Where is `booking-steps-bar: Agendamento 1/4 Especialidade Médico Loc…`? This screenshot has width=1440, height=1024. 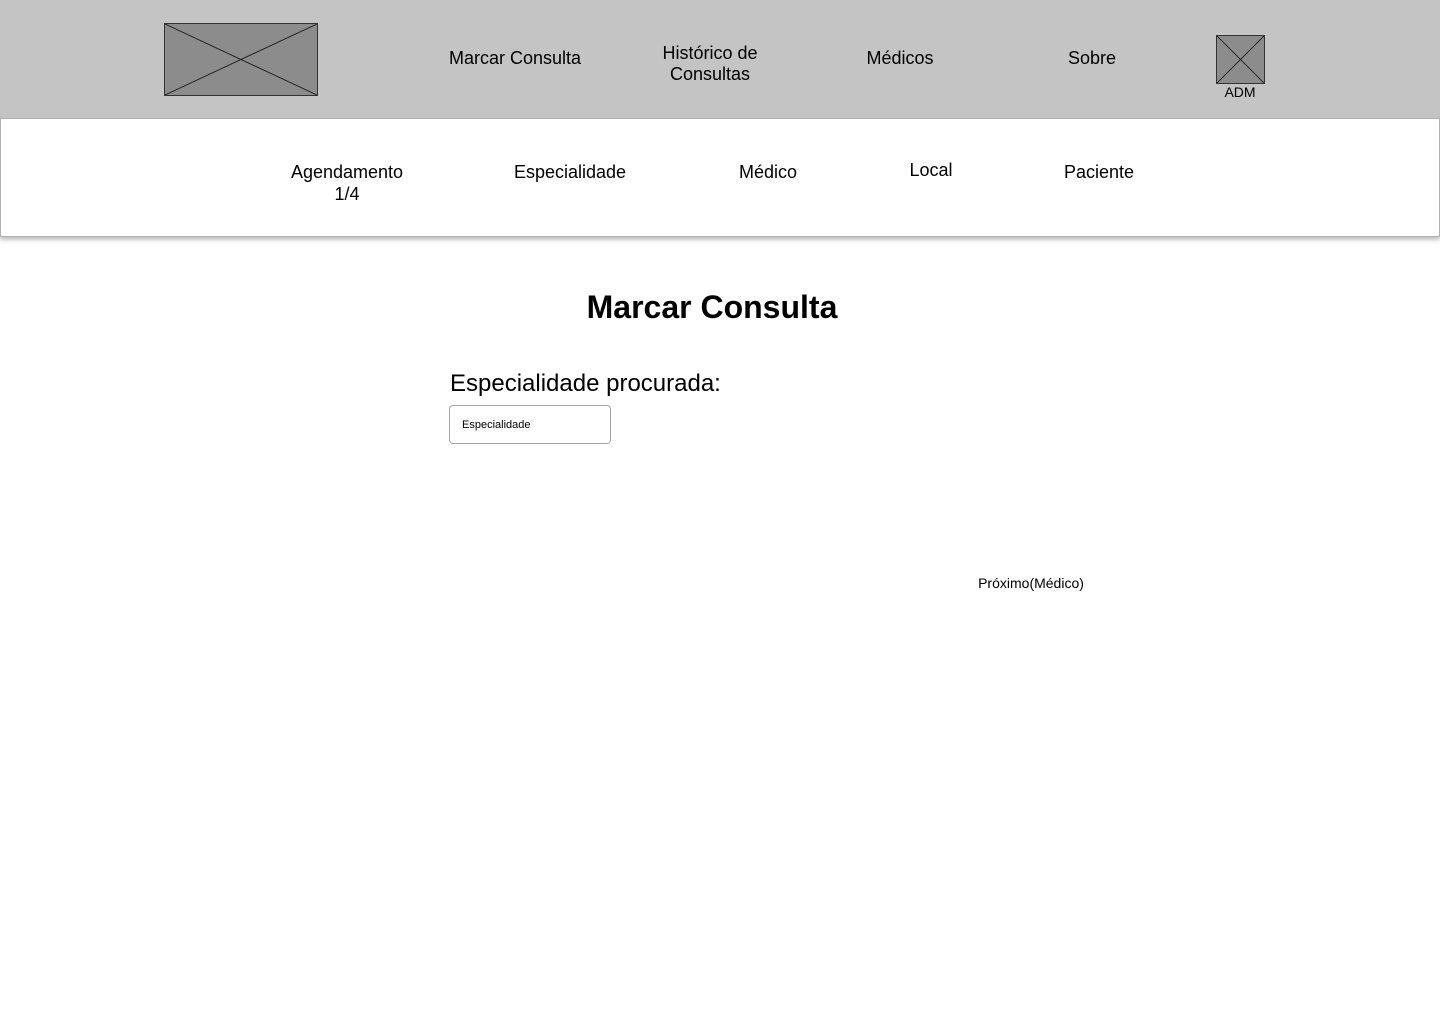 booking-steps-bar: Agendamento 1/4 Especialidade Médico Loc… is located at coordinates (720, 177).